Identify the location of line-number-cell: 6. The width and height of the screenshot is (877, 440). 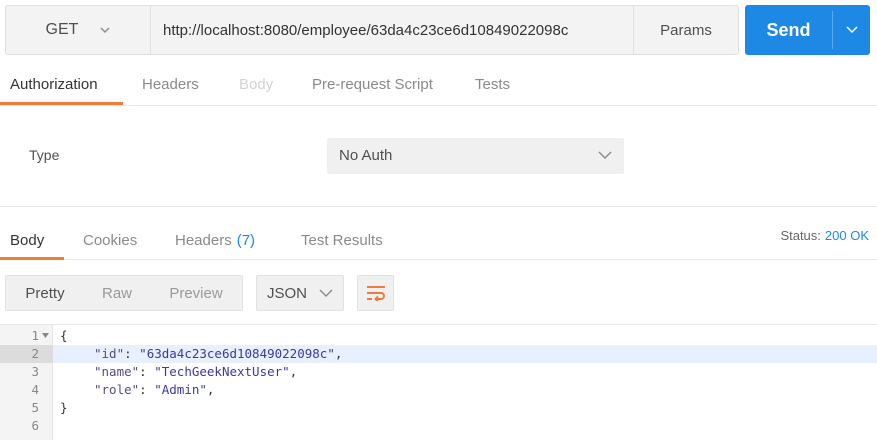
(26, 426).